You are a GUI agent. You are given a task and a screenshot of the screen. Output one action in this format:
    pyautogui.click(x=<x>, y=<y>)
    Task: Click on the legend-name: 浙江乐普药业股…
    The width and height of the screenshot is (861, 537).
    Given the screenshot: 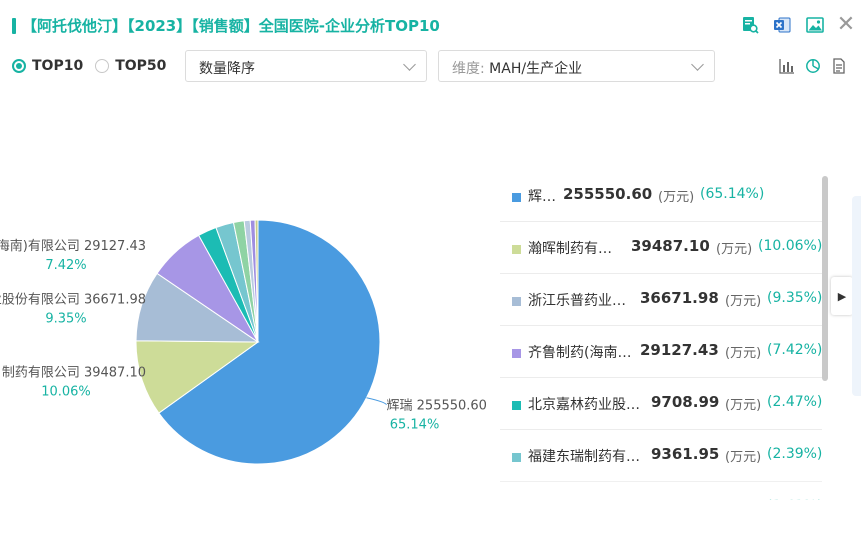 What is the action you would take?
    pyautogui.click(x=580, y=301)
    